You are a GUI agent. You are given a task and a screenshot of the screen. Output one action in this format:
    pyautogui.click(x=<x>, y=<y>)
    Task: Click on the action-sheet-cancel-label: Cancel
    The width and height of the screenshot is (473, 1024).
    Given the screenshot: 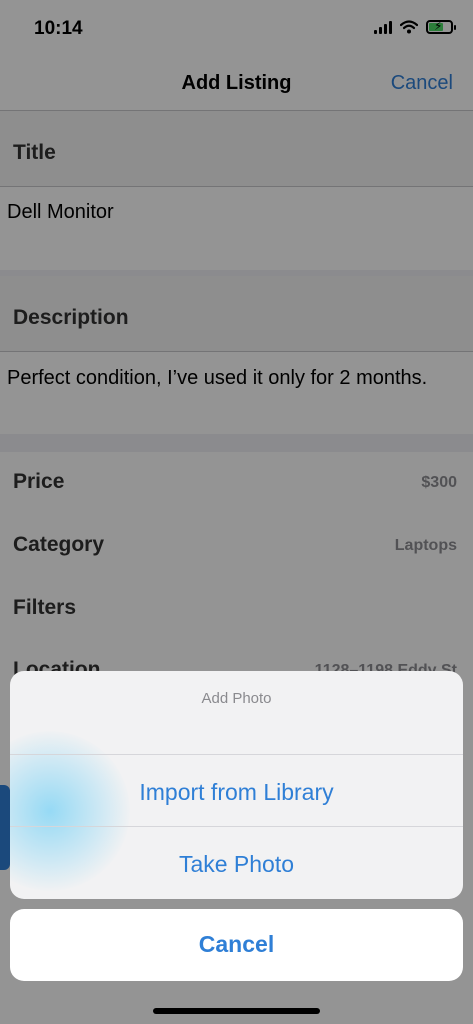 What is the action you would take?
    pyautogui.click(x=236, y=944)
    